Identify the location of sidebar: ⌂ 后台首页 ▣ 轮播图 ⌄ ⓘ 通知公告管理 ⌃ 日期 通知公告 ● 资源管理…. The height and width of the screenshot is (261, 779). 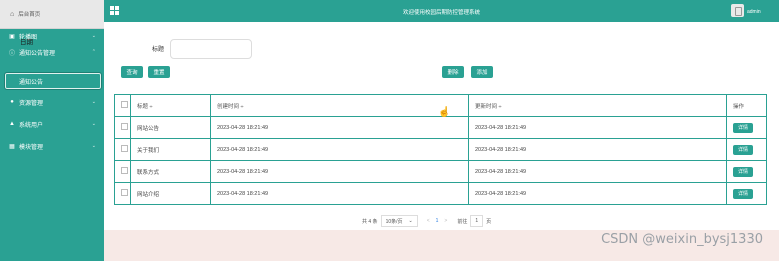
(52, 130).